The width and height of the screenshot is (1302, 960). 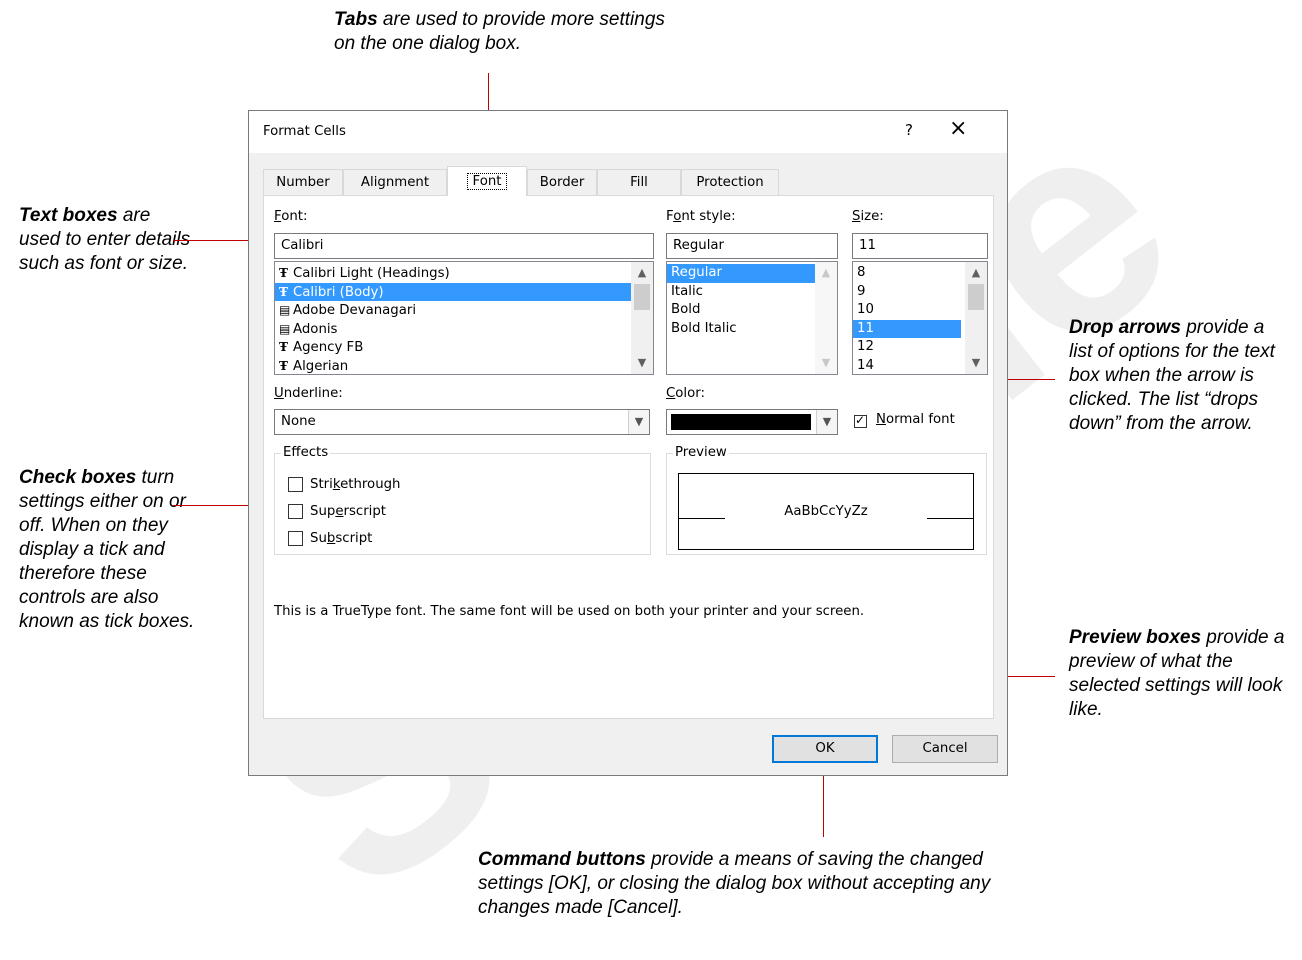 I want to click on title-bar: Format Cells ? ×, so click(x=628, y=132).